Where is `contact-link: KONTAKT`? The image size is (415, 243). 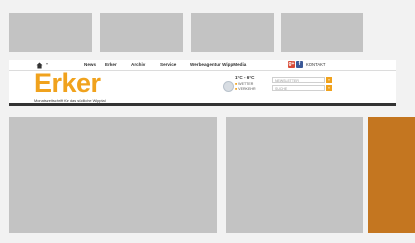 contact-link: KONTAKT is located at coordinates (315, 65).